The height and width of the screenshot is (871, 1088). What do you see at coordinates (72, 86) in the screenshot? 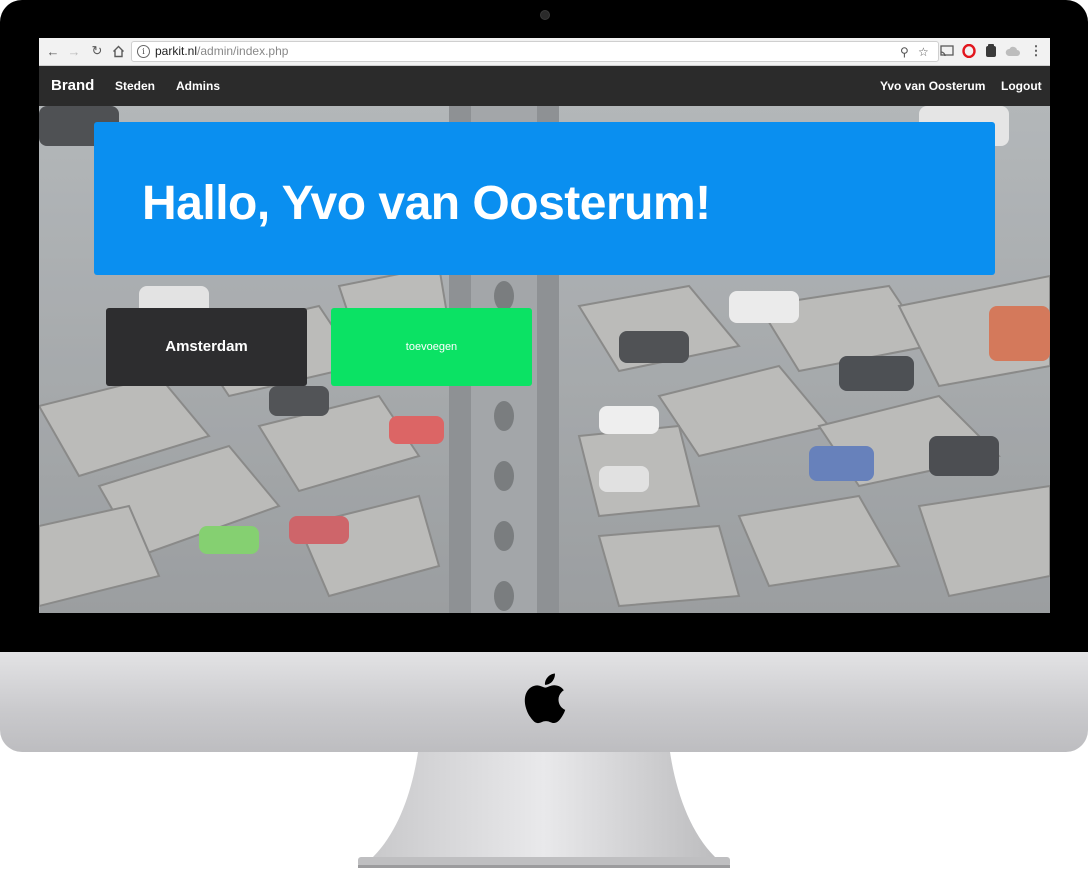
I see `brand-link: Brand` at bounding box center [72, 86].